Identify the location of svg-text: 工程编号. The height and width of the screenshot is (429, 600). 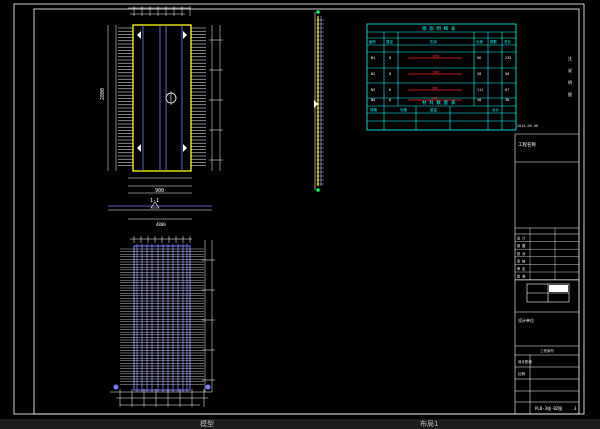
(547, 350).